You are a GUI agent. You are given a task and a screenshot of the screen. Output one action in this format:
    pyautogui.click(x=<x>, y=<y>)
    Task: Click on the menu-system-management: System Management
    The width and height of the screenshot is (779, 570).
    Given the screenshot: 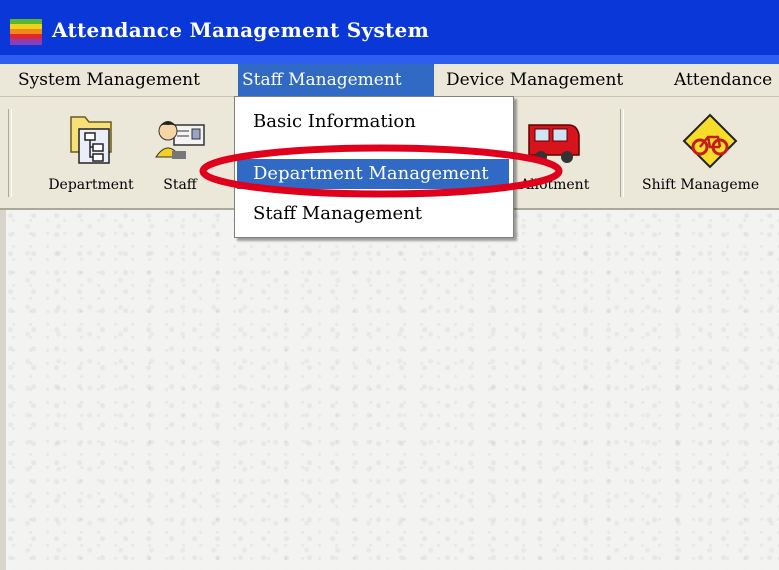 What is the action you would take?
    pyautogui.click(x=109, y=80)
    